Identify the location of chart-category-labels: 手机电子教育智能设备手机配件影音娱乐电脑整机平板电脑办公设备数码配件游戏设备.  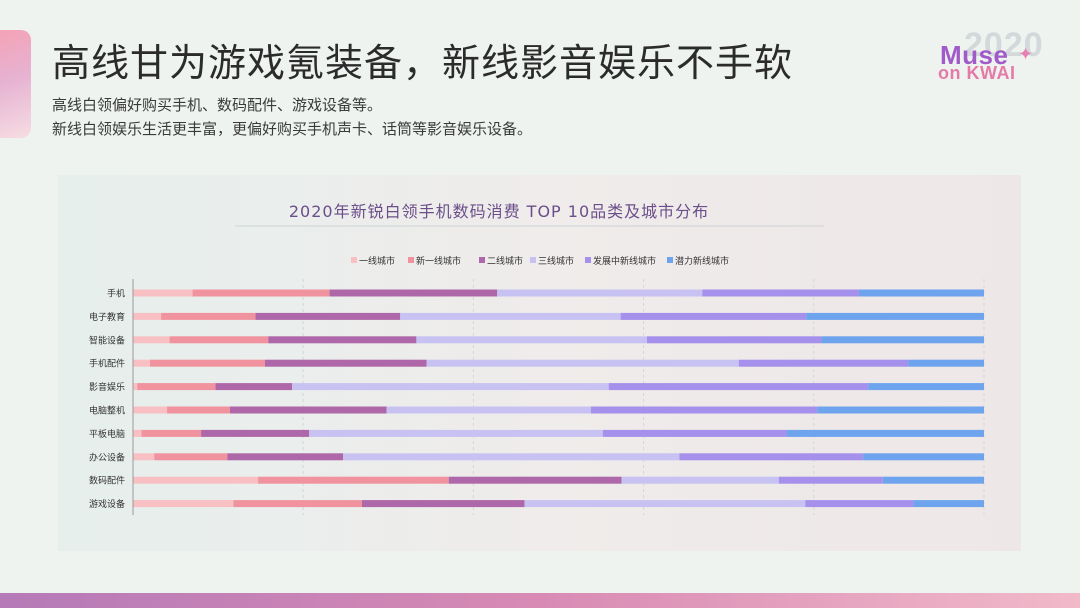
(107, 399).